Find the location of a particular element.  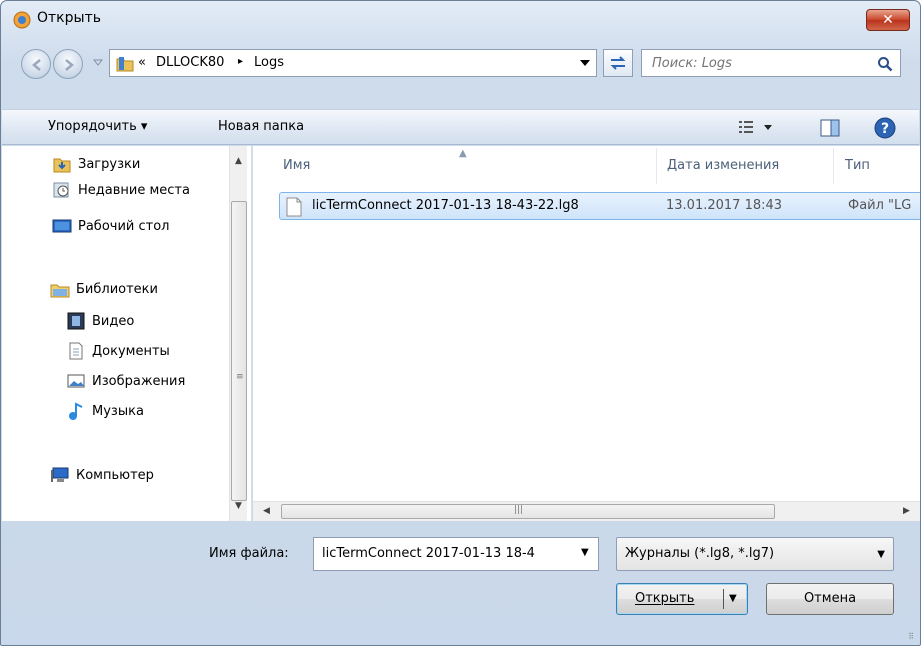

scrollbar-grip-icon: ≡ is located at coordinates (240, 377).